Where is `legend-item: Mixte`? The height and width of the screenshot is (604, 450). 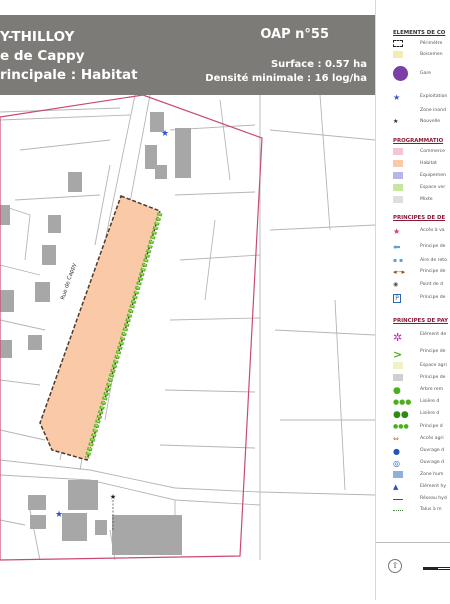 legend-item: Mixte is located at coordinates (421, 200).